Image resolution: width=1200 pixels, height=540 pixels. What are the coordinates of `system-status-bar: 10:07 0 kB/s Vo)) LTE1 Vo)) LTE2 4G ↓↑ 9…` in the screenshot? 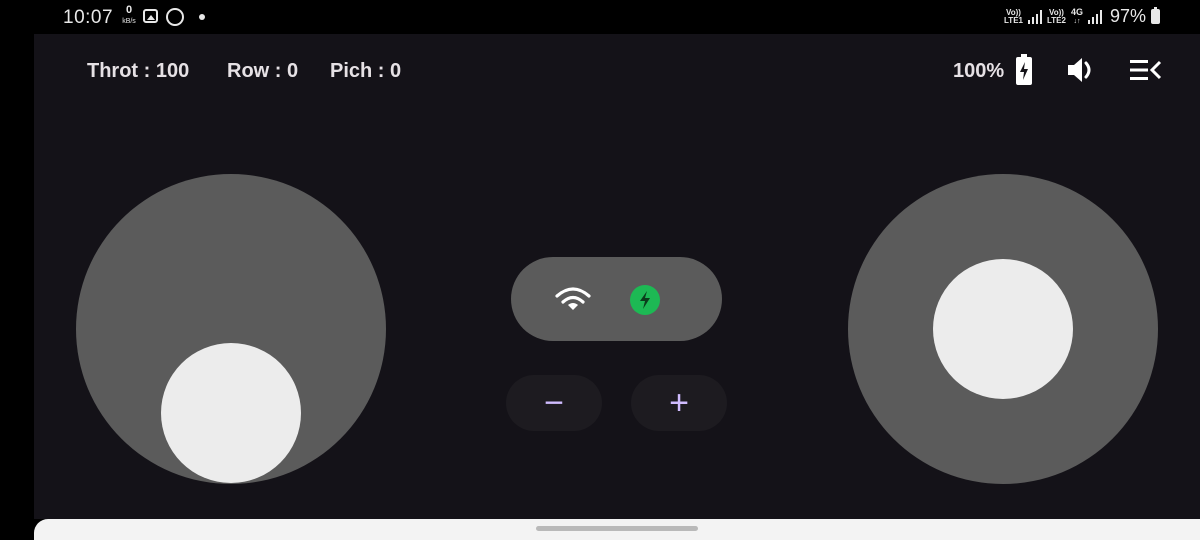 It's located at (600, 17).